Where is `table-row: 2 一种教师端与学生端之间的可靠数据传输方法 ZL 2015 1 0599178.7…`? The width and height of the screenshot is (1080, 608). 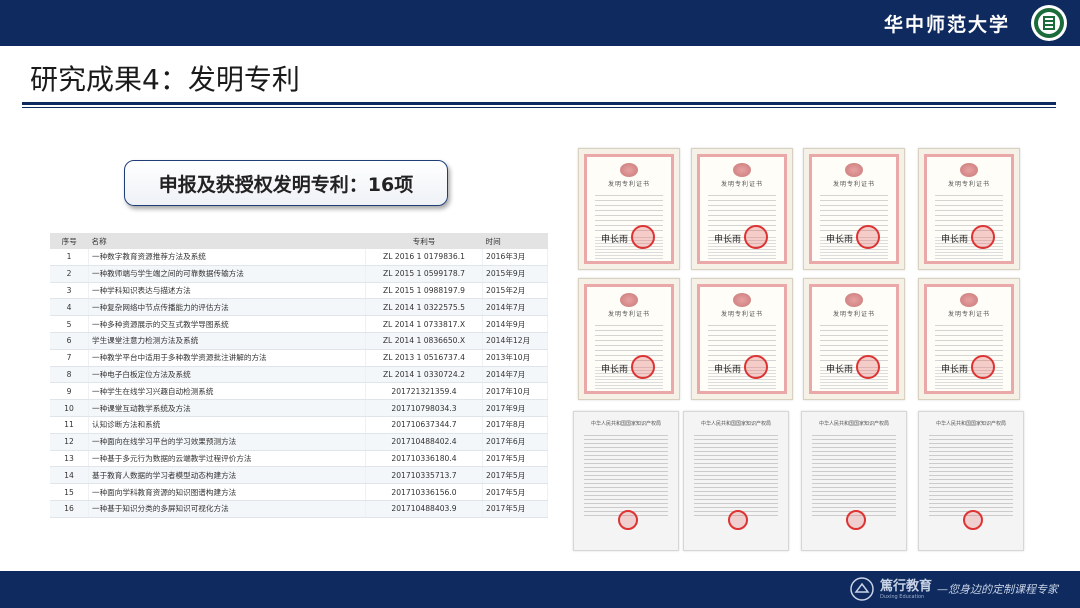 table-row: 2 一种教师端与学生端之间的可靠数据传输方法 ZL 2015 1 0599178.7… is located at coordinates (299, 274).